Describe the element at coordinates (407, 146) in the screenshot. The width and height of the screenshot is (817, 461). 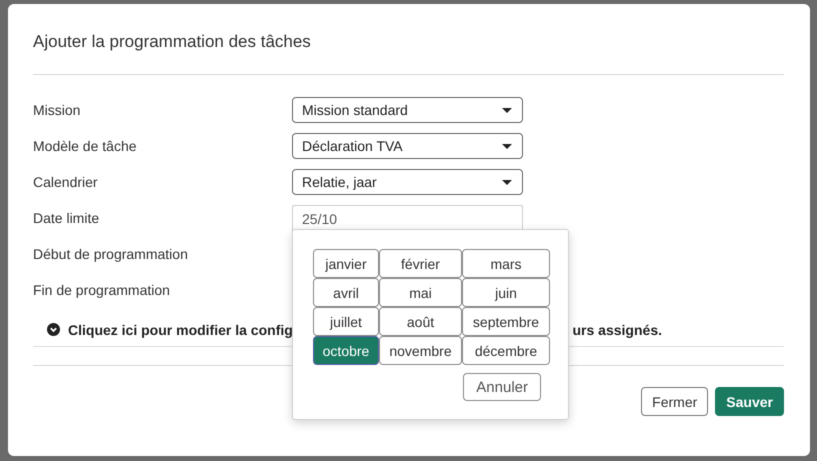
I see `select-field: Déclaration TVA` at that location.